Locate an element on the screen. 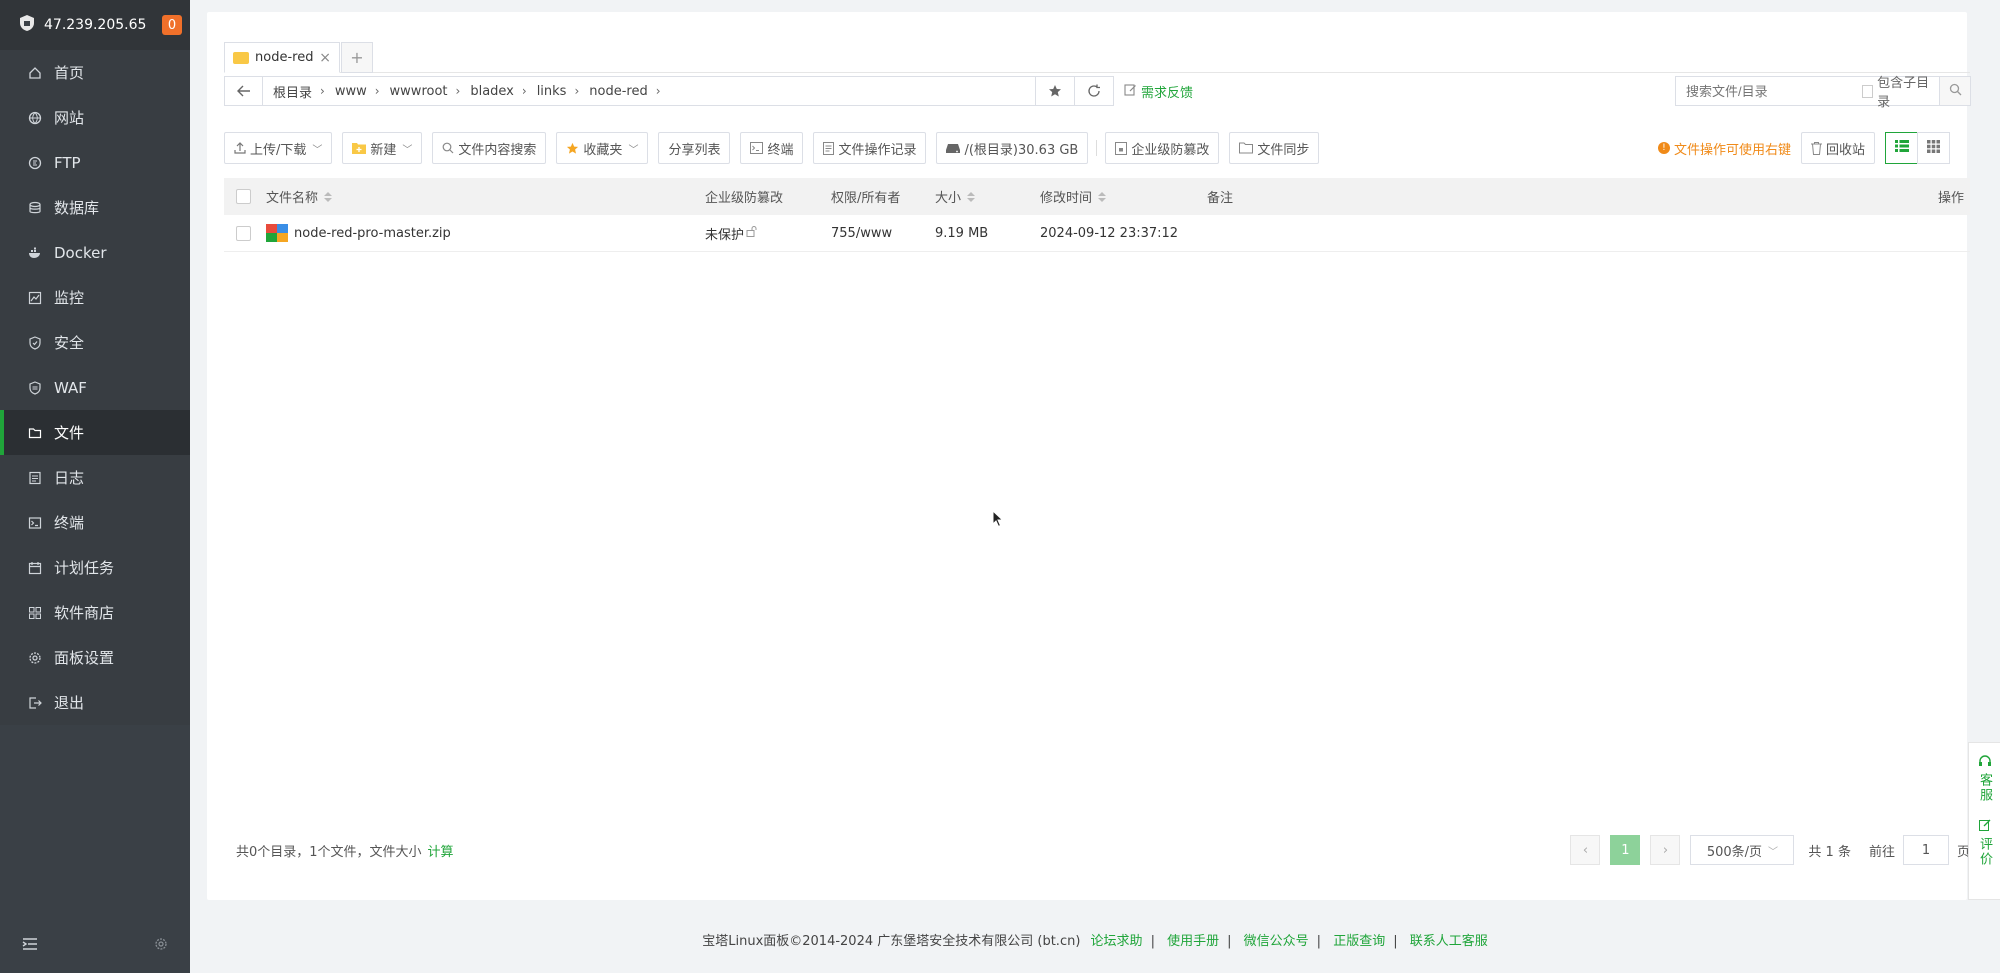 The height and width of the screenshot is (973, 2000). content-search-label: 文件内容搜索 is located at coordinates (497, 150).